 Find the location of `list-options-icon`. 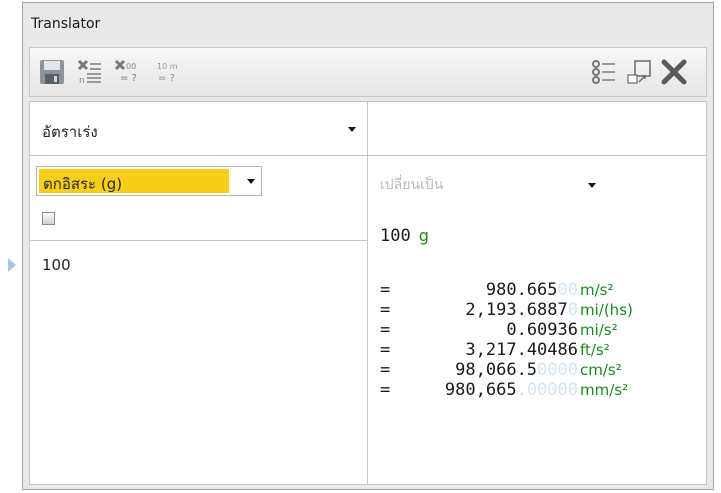

list-options-icon is located at coordinates (603, 72).